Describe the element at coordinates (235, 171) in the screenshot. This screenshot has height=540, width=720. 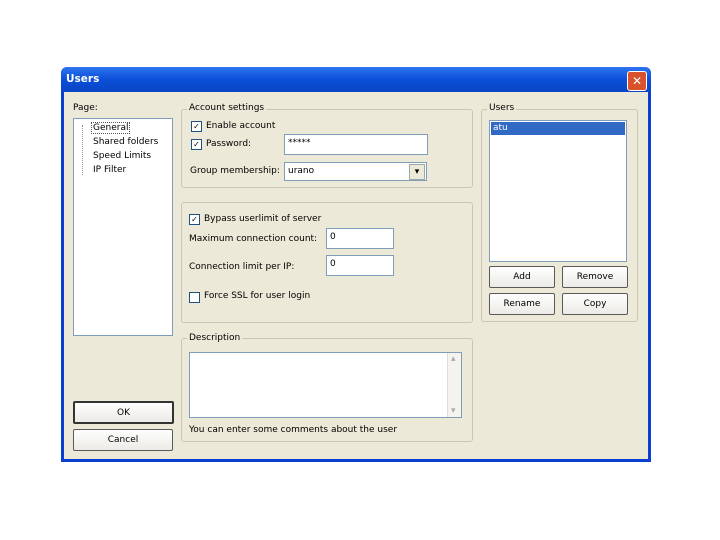
I see `group-membership-label: Group membership:` at that location.